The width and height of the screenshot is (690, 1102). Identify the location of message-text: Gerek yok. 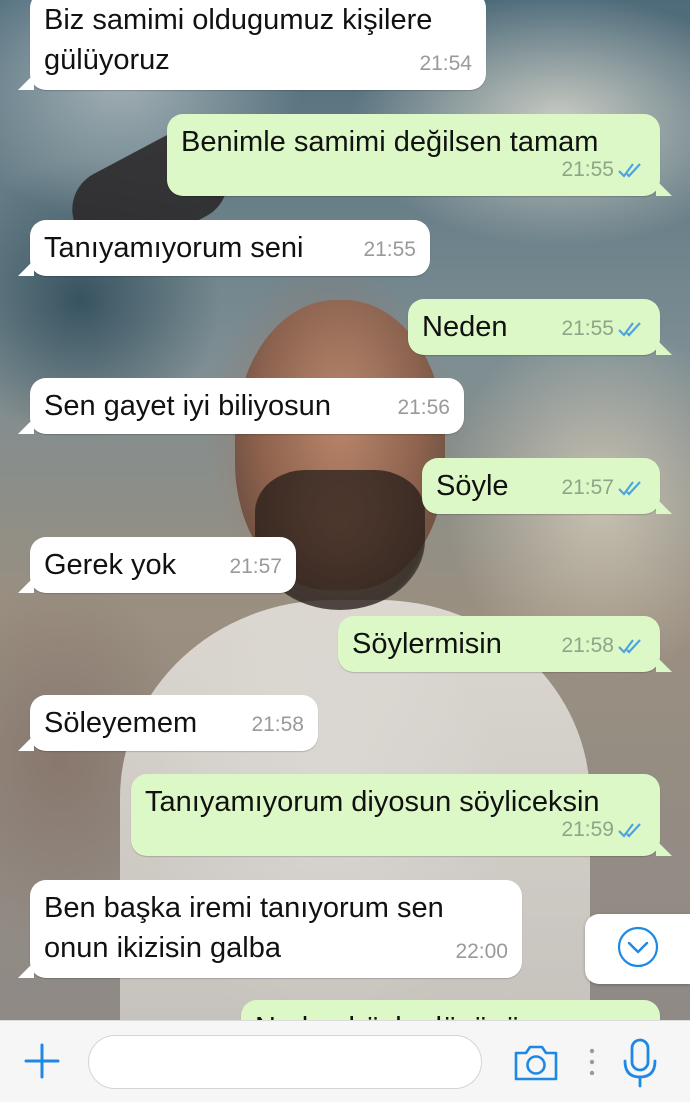
(110, 565).